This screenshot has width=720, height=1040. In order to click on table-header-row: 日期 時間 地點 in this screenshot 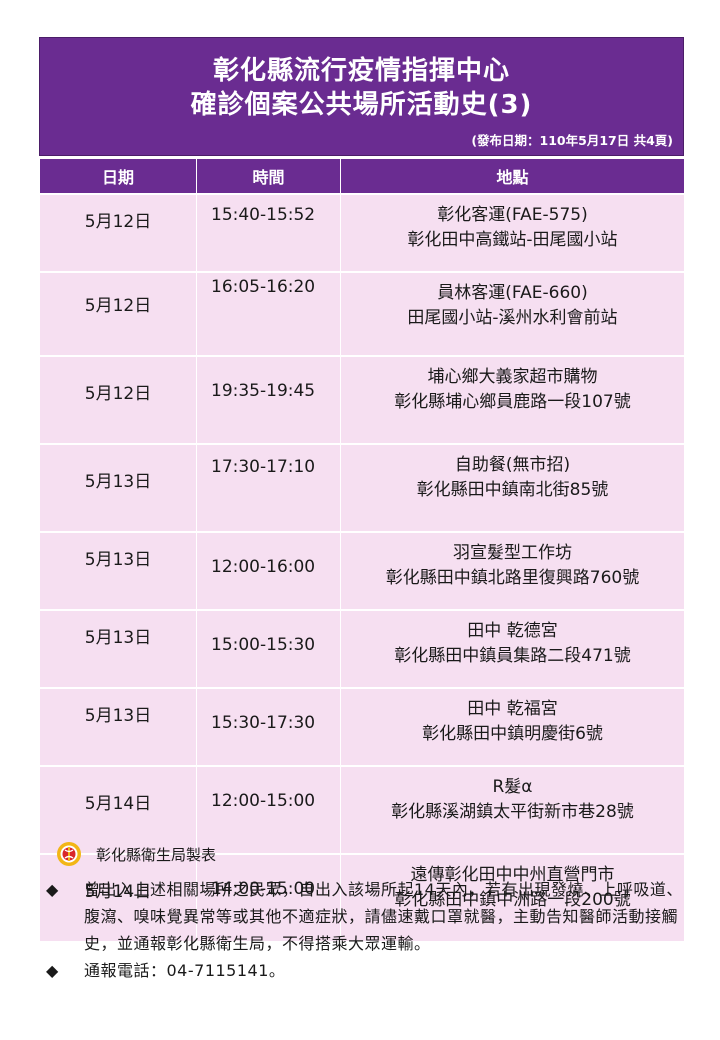, I will do `click(362, 176)`.